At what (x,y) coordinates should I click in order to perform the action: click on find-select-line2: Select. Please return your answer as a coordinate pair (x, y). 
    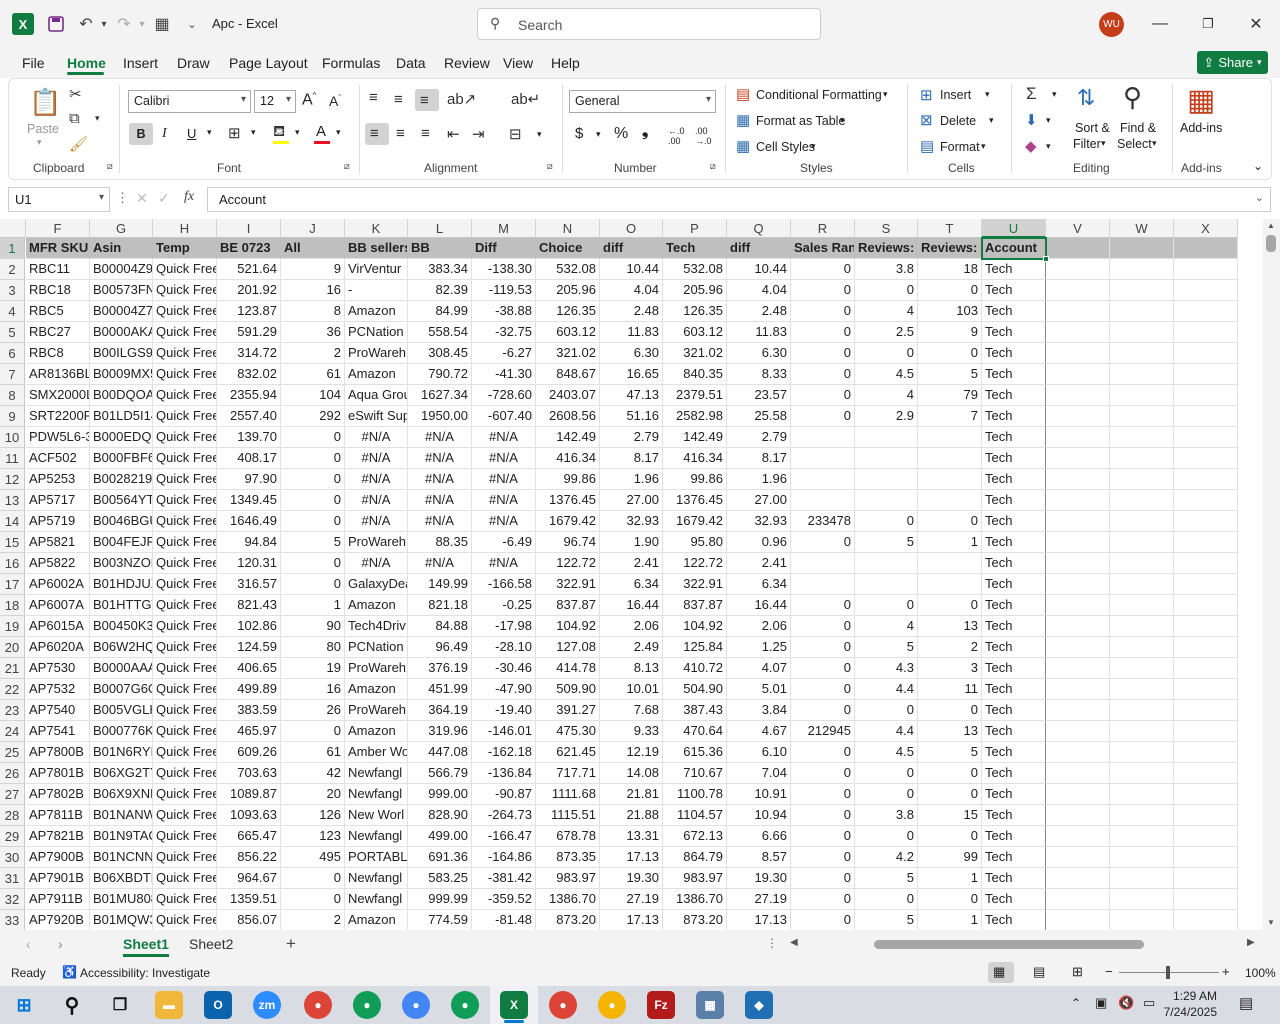
    Looking at the image, I should click on (1134, 144).